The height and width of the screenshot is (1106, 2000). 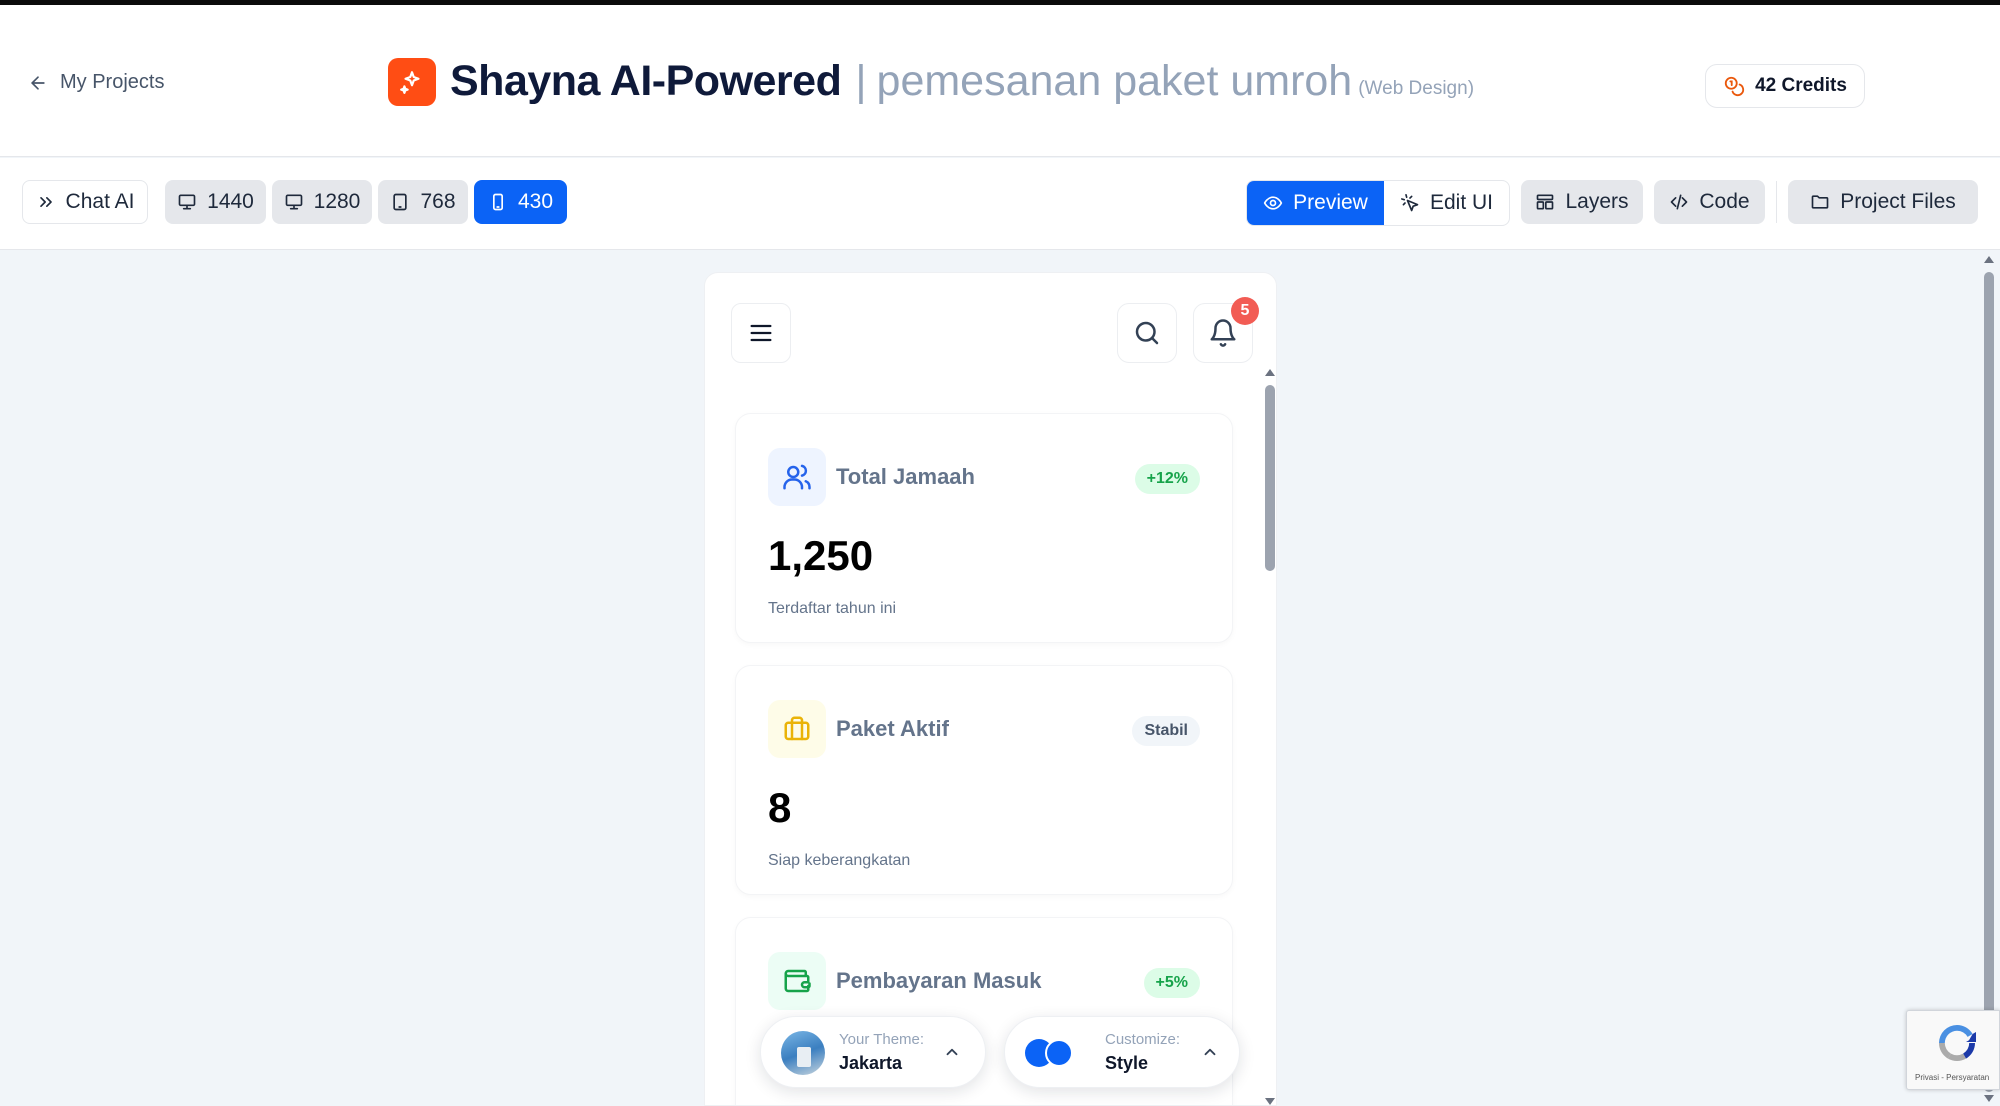 I want to click on chat-ai-button: Chat AI, so click(x=85, y=202).